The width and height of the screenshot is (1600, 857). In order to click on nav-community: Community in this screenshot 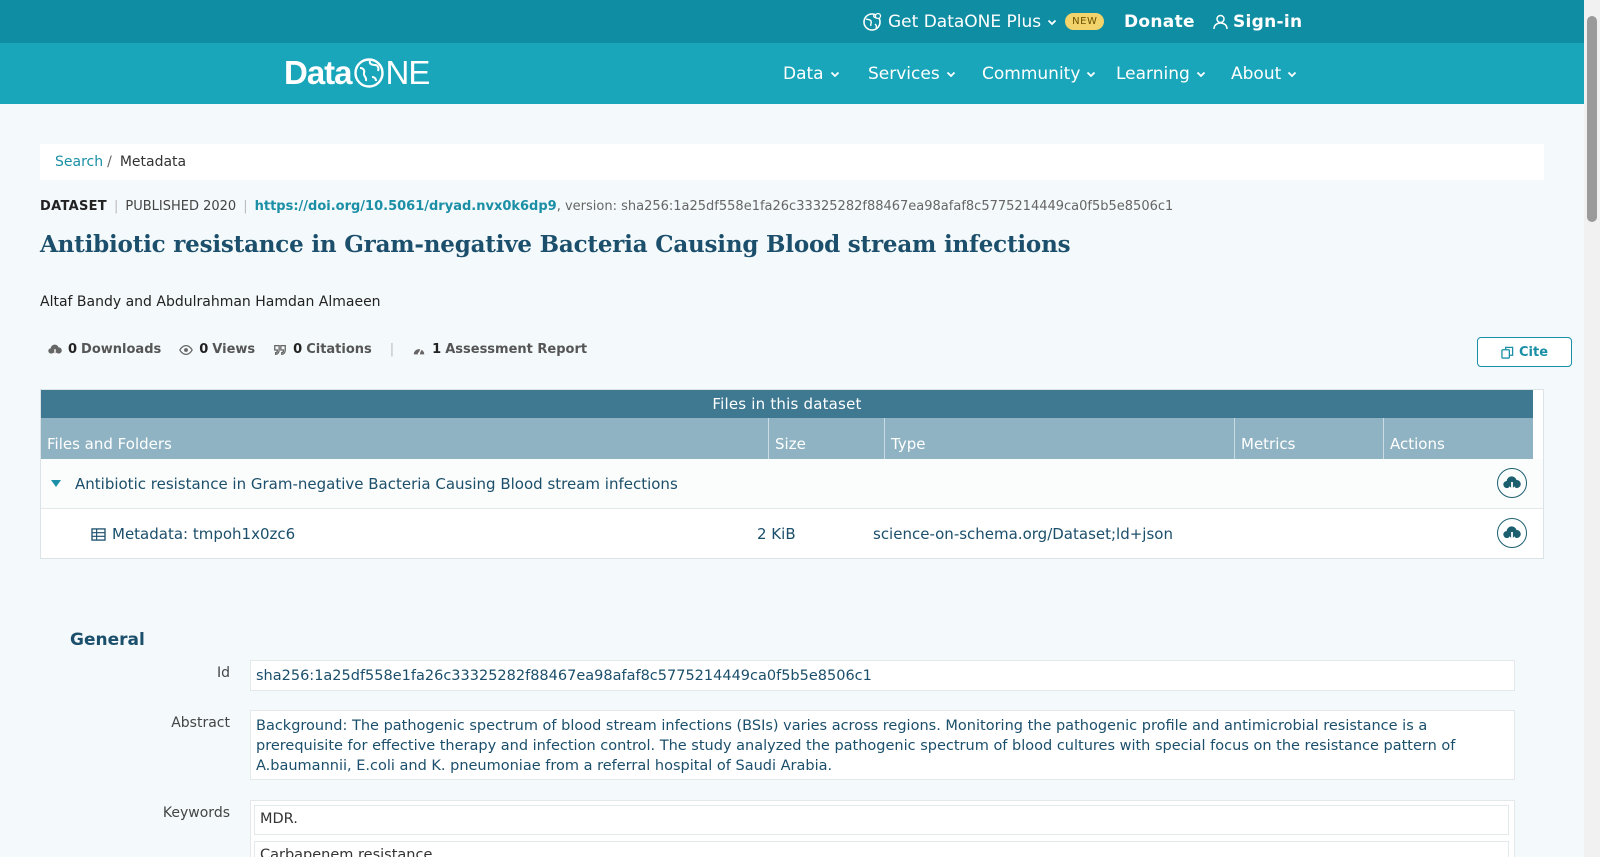, I will do `click(1039, 73)`.